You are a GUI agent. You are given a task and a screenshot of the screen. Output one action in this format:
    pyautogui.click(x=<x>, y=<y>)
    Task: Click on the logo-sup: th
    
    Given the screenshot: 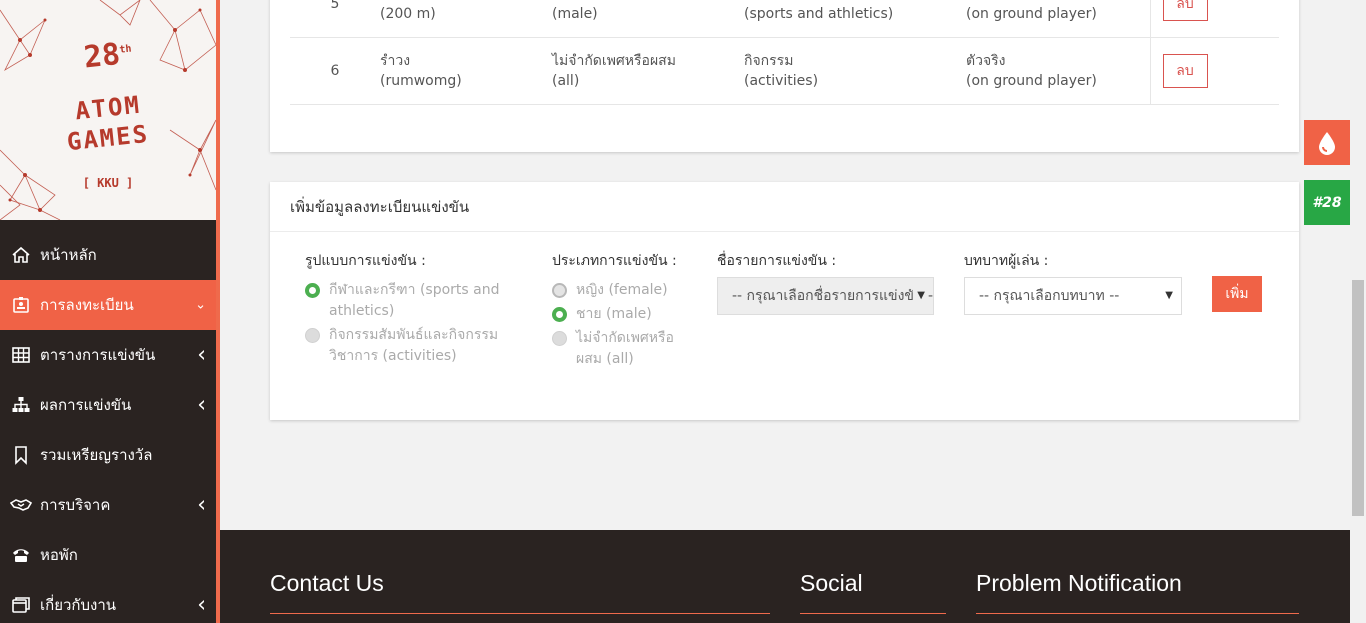 What is the action you would take?
    pyautogui.click(x=125, y=49)
    